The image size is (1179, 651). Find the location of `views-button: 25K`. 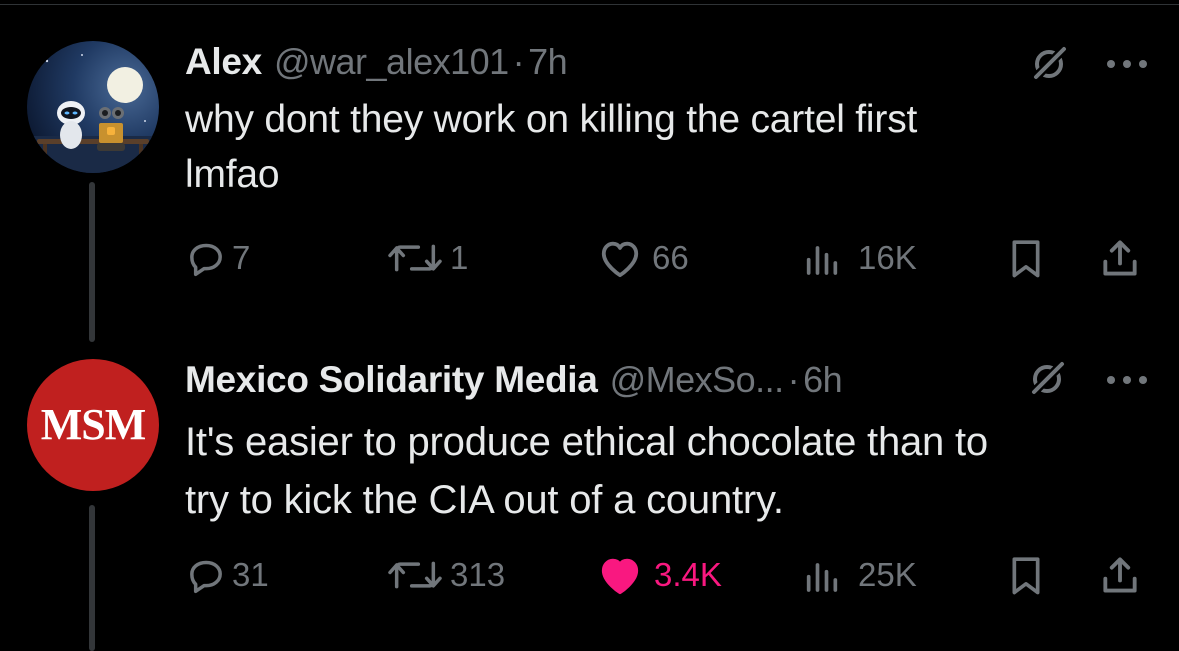

views-button: 25K is located at coordinates (859, 575).